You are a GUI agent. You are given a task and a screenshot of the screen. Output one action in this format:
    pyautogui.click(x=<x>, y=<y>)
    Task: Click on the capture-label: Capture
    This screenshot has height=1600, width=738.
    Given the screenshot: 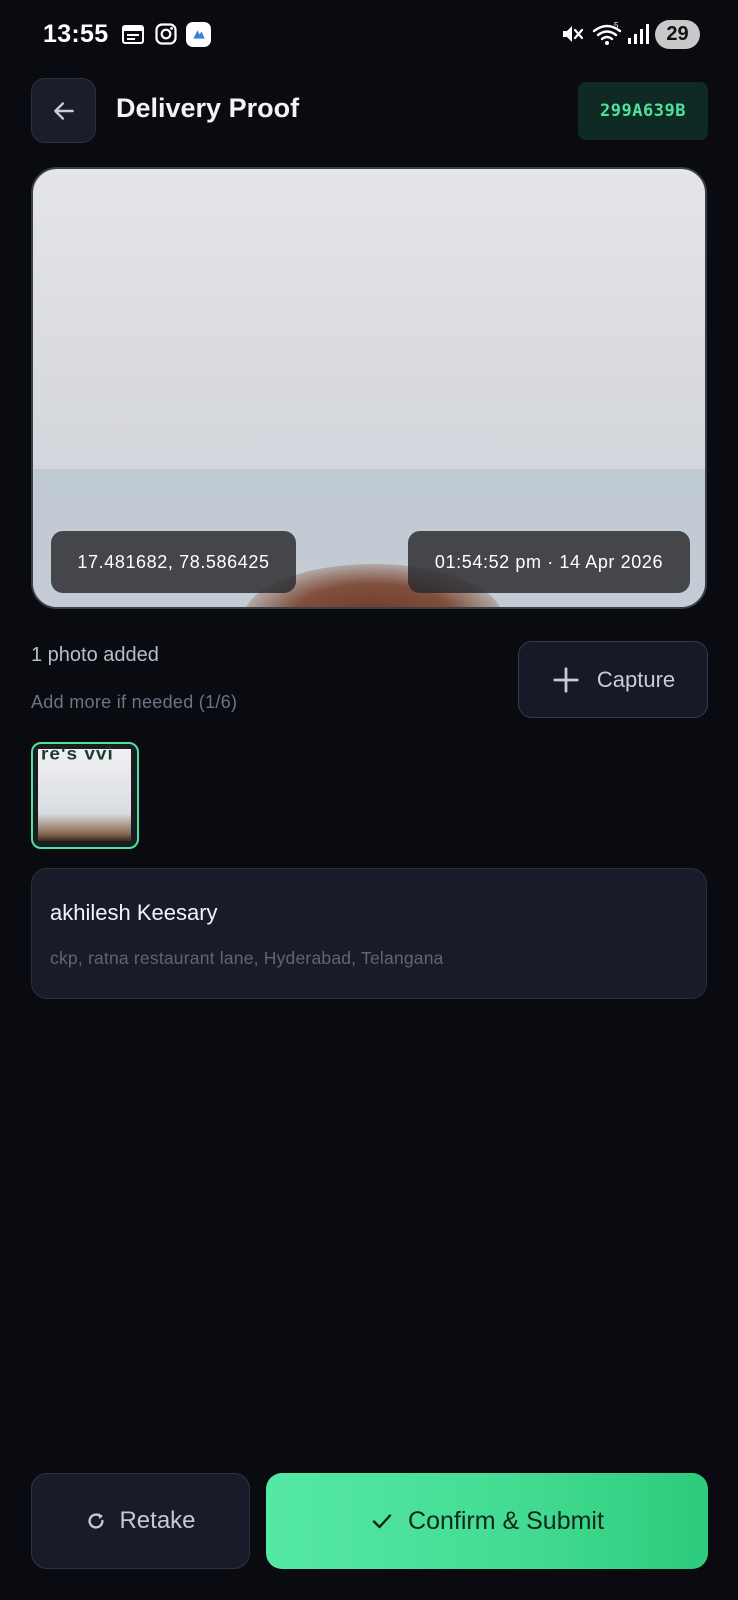 What is the action you would take?
    pyautogui.click(x=636, y=679)
    